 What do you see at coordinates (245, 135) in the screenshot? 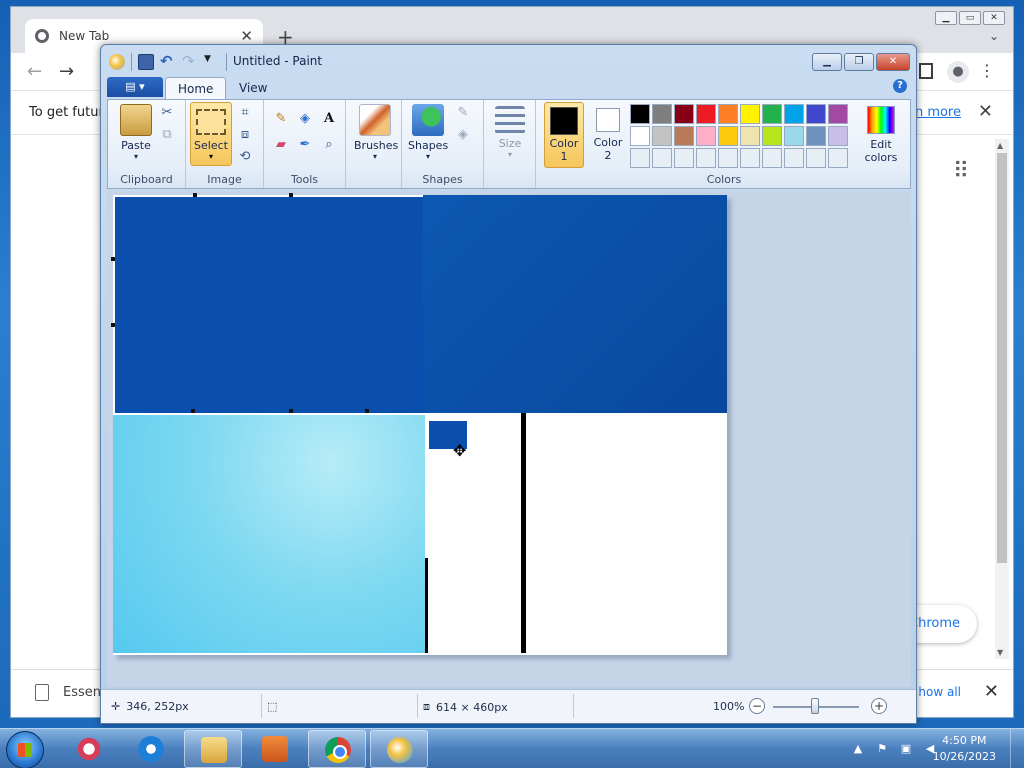
I see `resize-icon: ⧈` at bounding box center [245, 135].